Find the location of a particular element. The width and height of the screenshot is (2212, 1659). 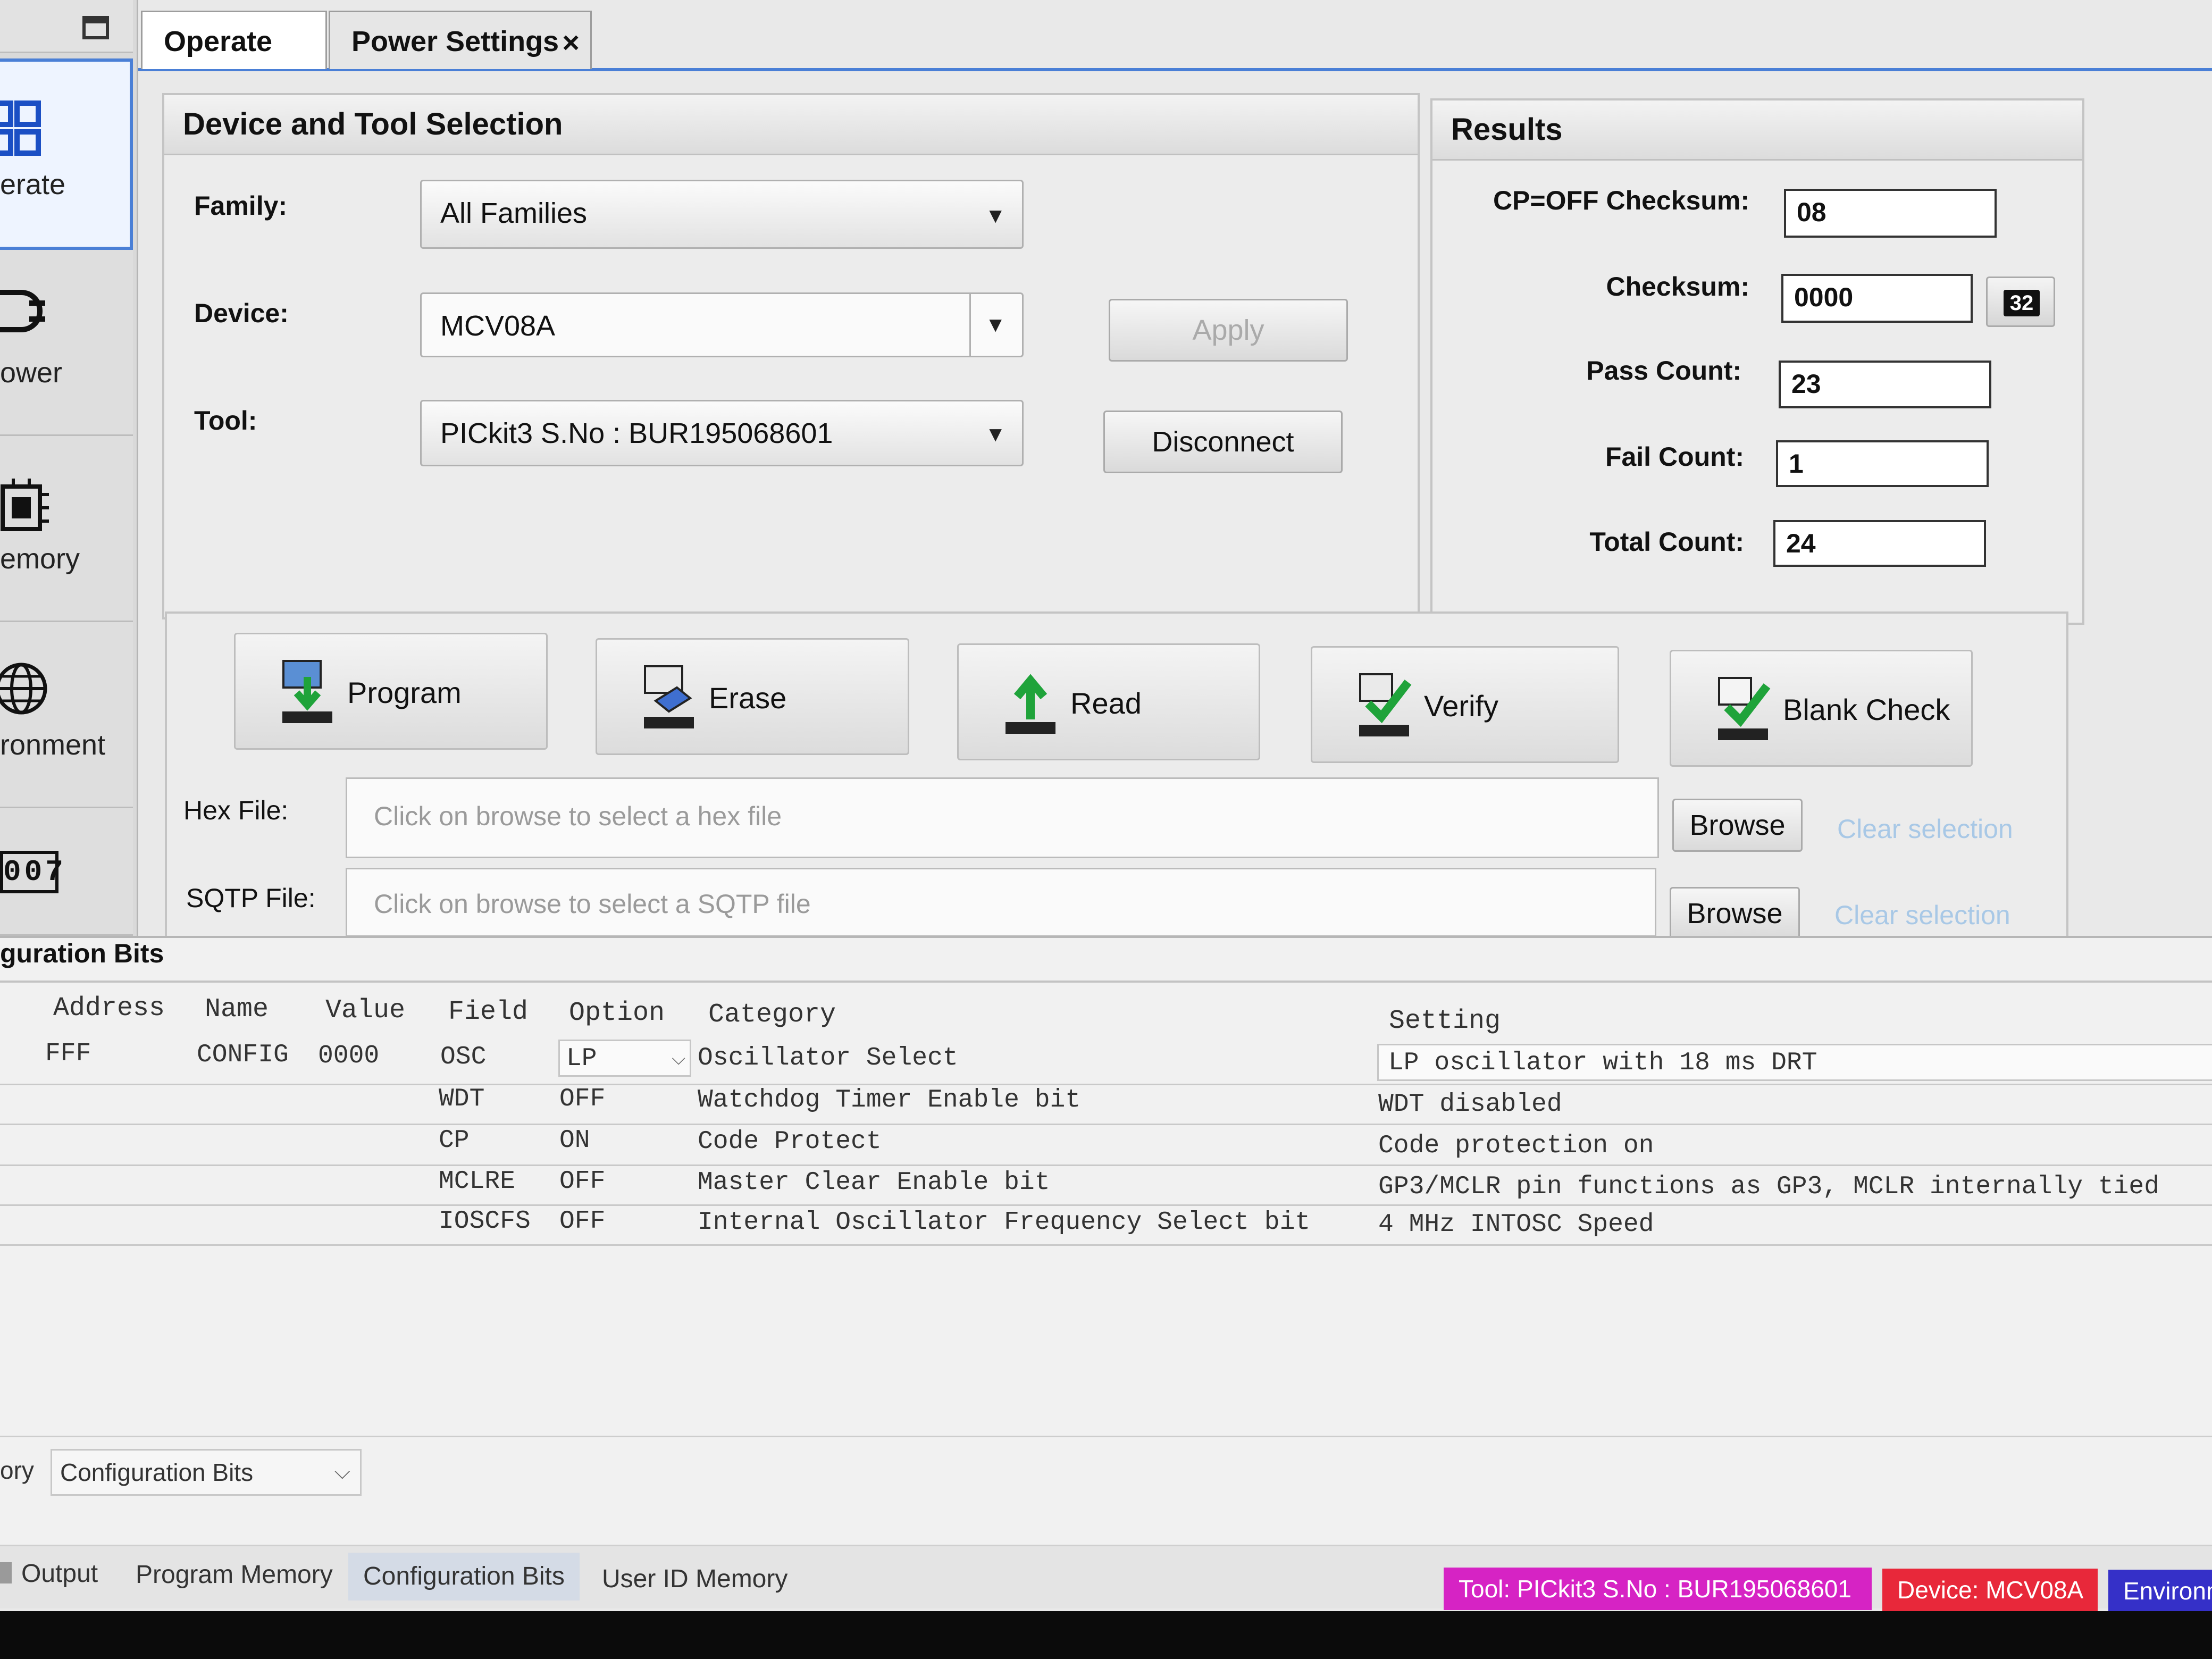

nav-label: emory is located at coordinates (40, 559).